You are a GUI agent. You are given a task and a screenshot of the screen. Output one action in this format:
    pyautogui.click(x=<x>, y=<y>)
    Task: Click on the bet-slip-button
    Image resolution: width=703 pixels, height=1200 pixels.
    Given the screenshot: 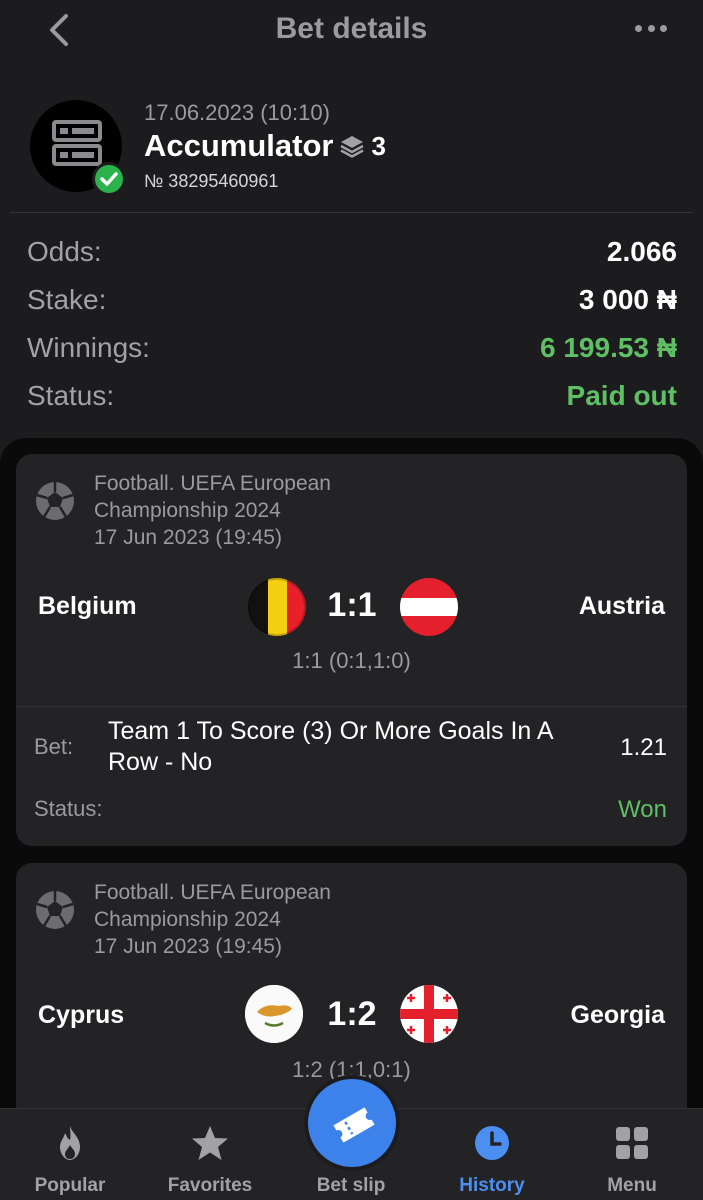 What is the action you would take?
    pyautogui.click(x=352, y=1123)
    